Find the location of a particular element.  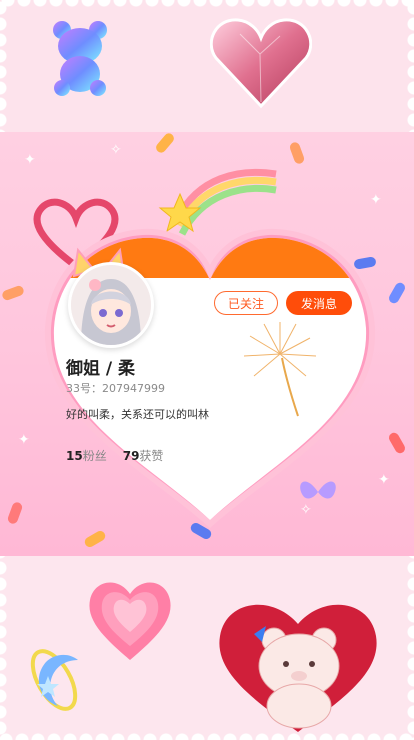

gummy-bear-sticker is located at coordinates (80, 58).